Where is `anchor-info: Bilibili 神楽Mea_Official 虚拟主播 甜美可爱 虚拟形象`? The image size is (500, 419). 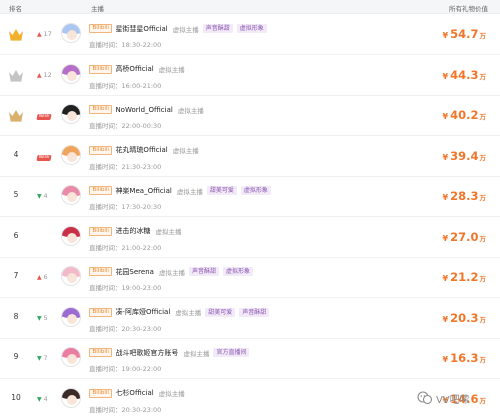 anchor-info: Bilibili 神楽Mea_Official 虚拟主播 甜美可爱 虚拟形象 is located at coordinates (182, 190).